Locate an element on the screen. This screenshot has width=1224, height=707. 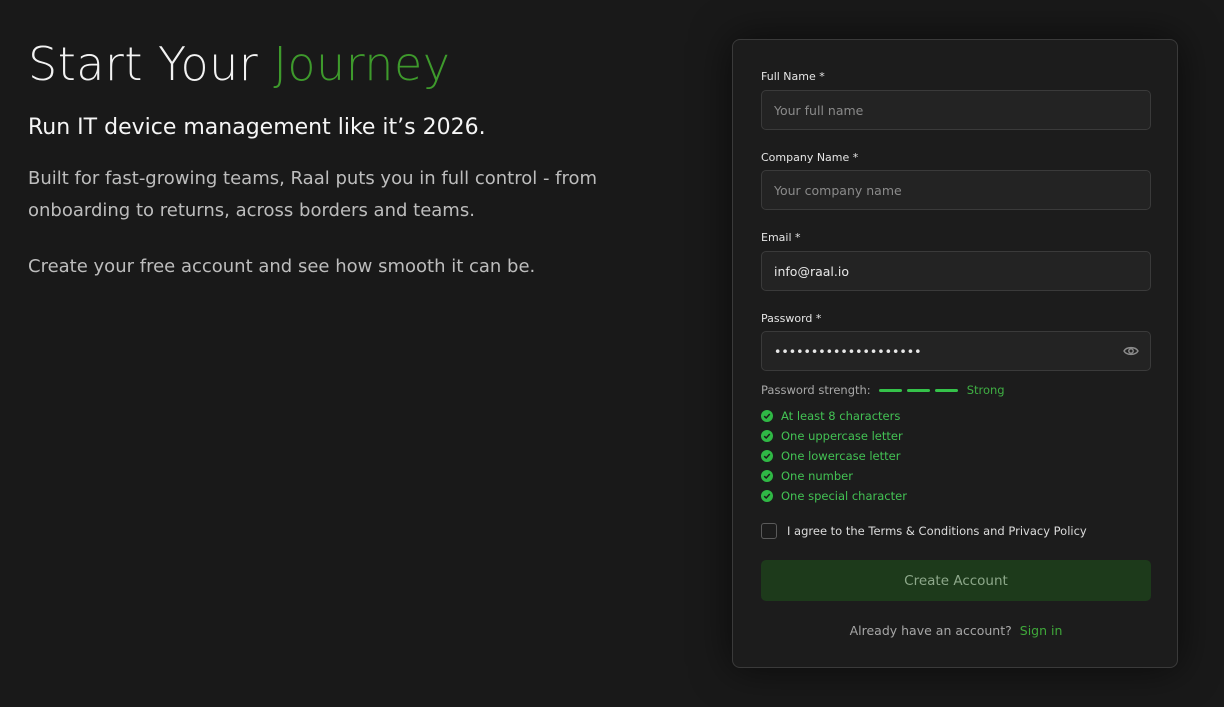
signin-link: Sign in is located at coordinates (1041, 630).